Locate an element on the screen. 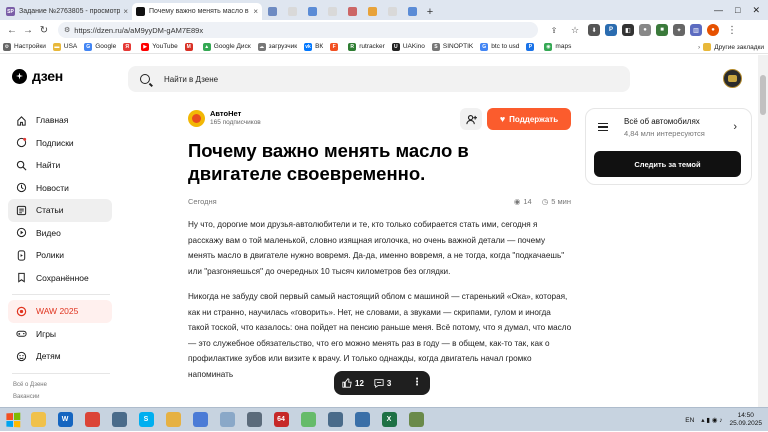 This screenshot has width=768, height=432. chevron-right-icon: › is located at coordinates (735, 127).